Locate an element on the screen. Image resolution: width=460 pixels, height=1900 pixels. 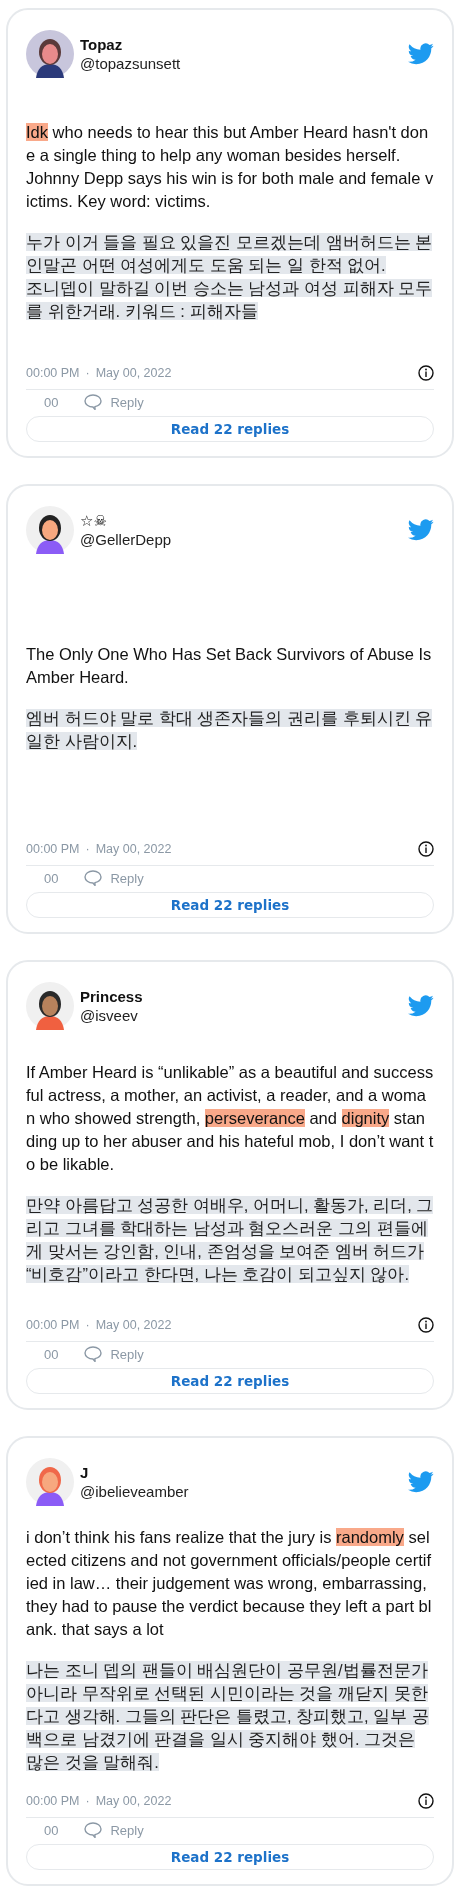
user-handle: @ibelieveamber is located at coordinates (135, 1491).